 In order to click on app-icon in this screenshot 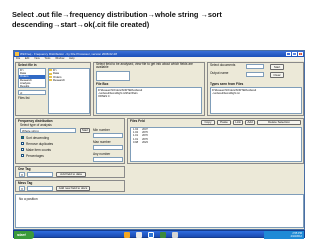, I will do `click(17, 54)`.